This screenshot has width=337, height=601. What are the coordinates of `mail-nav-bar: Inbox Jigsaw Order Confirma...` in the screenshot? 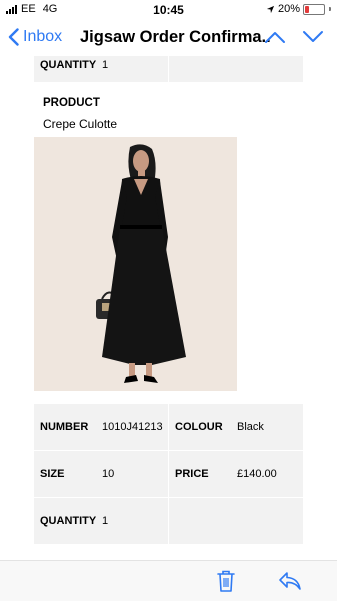 It's located at (168, 38).